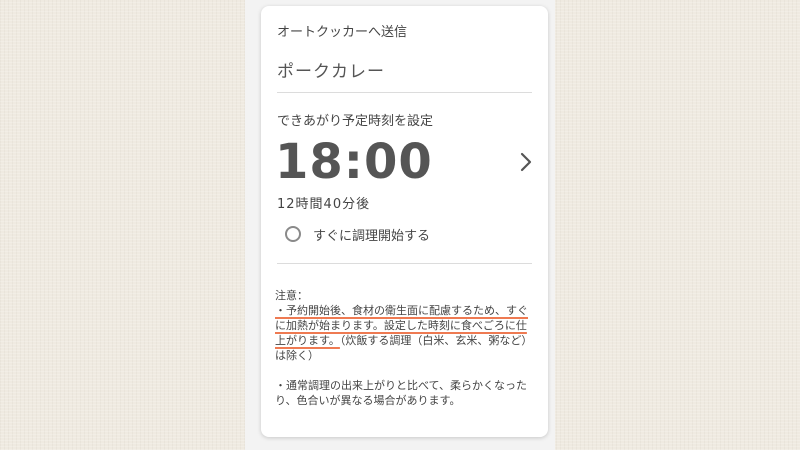 The height and width of the screenshot is (450, 800). What do you see at coordinates (291, 295) in the screenshot?
I see `notes-title: 注意：` at bounding box center [291, 295].